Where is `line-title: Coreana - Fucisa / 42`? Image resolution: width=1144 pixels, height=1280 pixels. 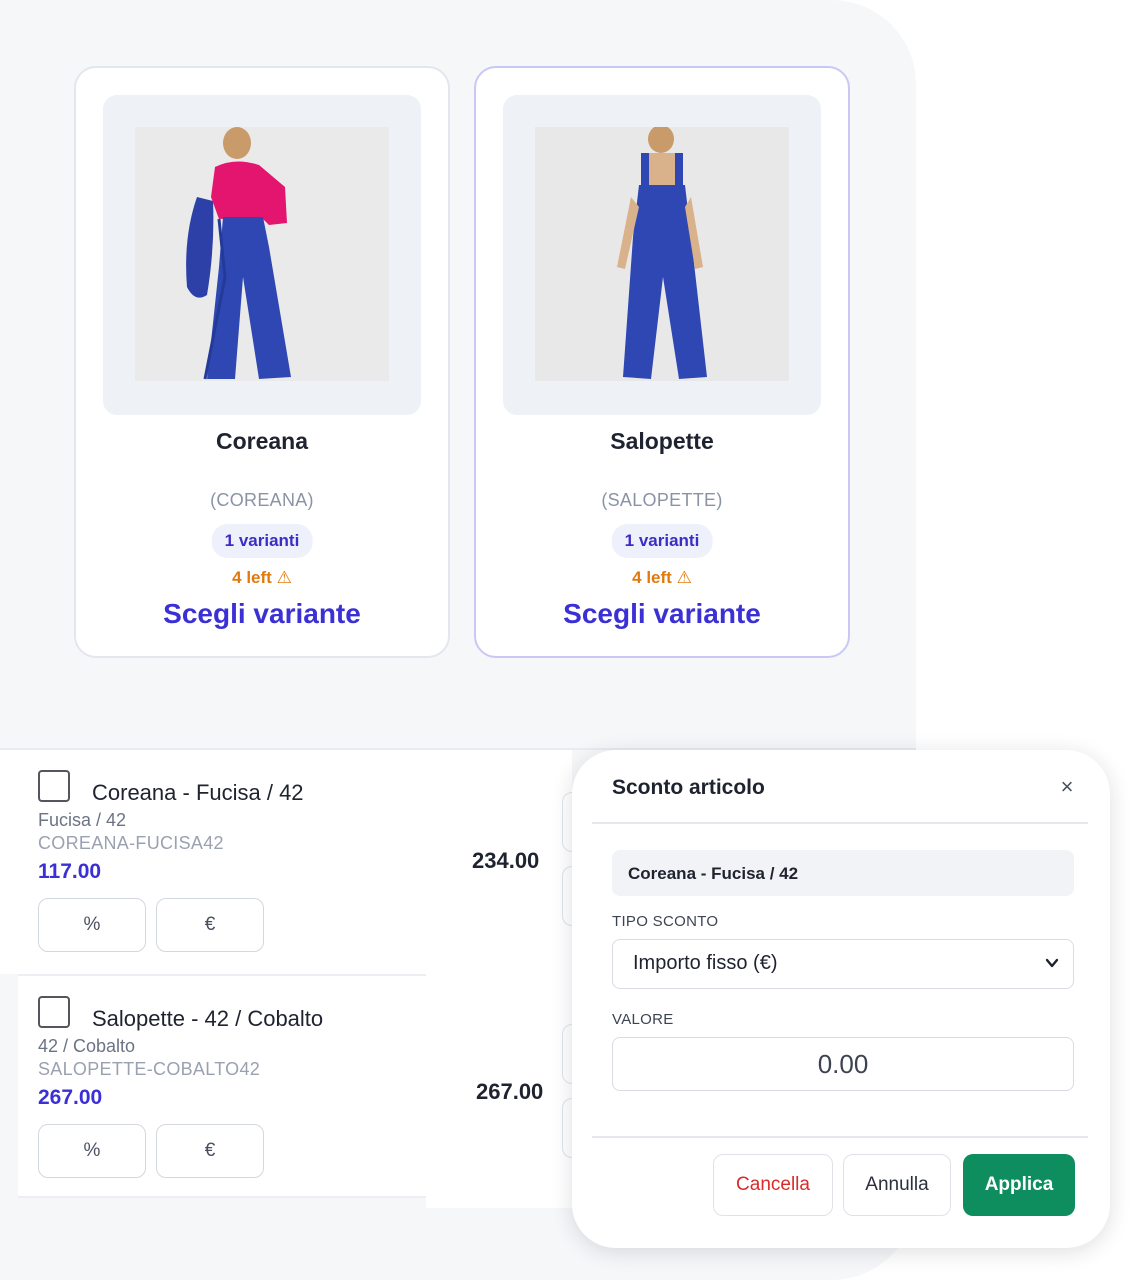
line-title: Coreana - Fucisa / 42 is located at coordinates (198, 792).